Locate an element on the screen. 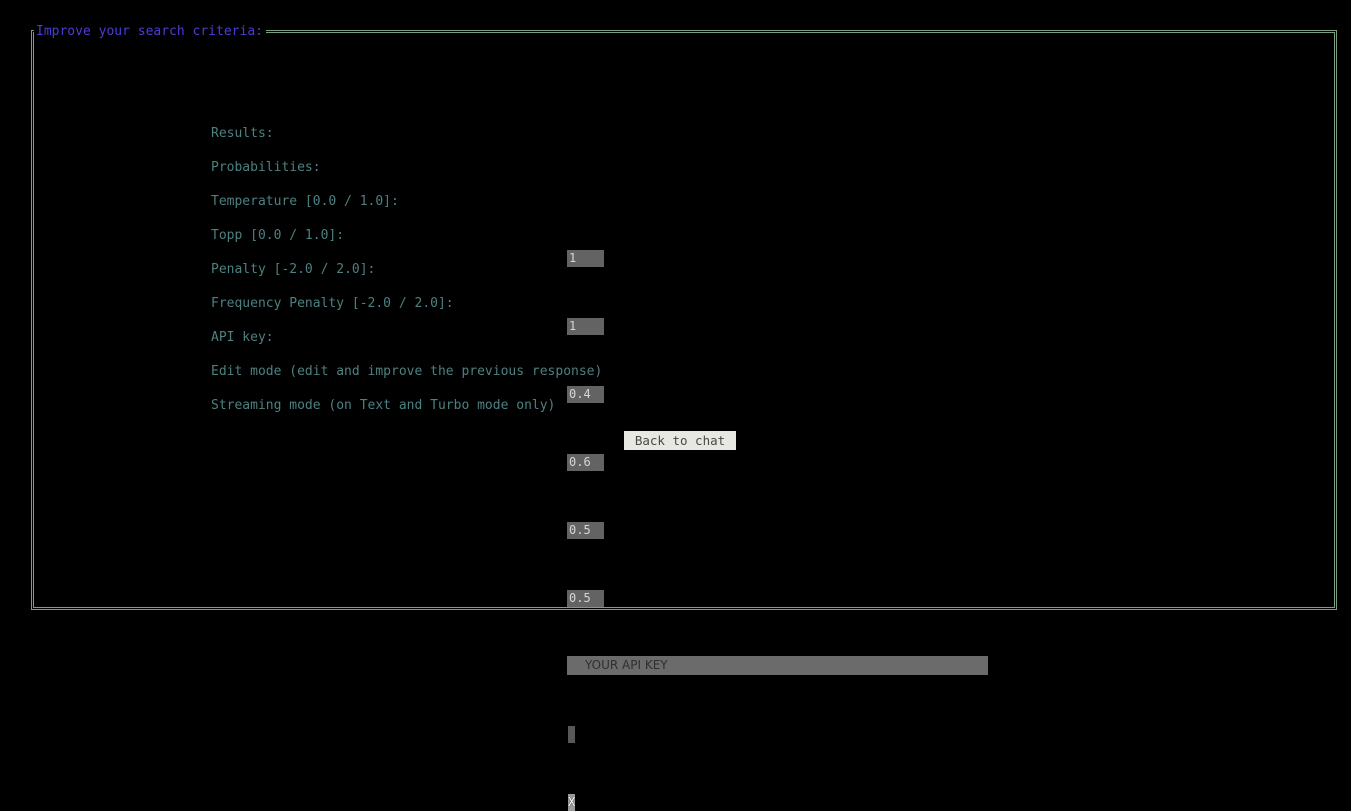  penalty-input is located at coordinates (585, 530).